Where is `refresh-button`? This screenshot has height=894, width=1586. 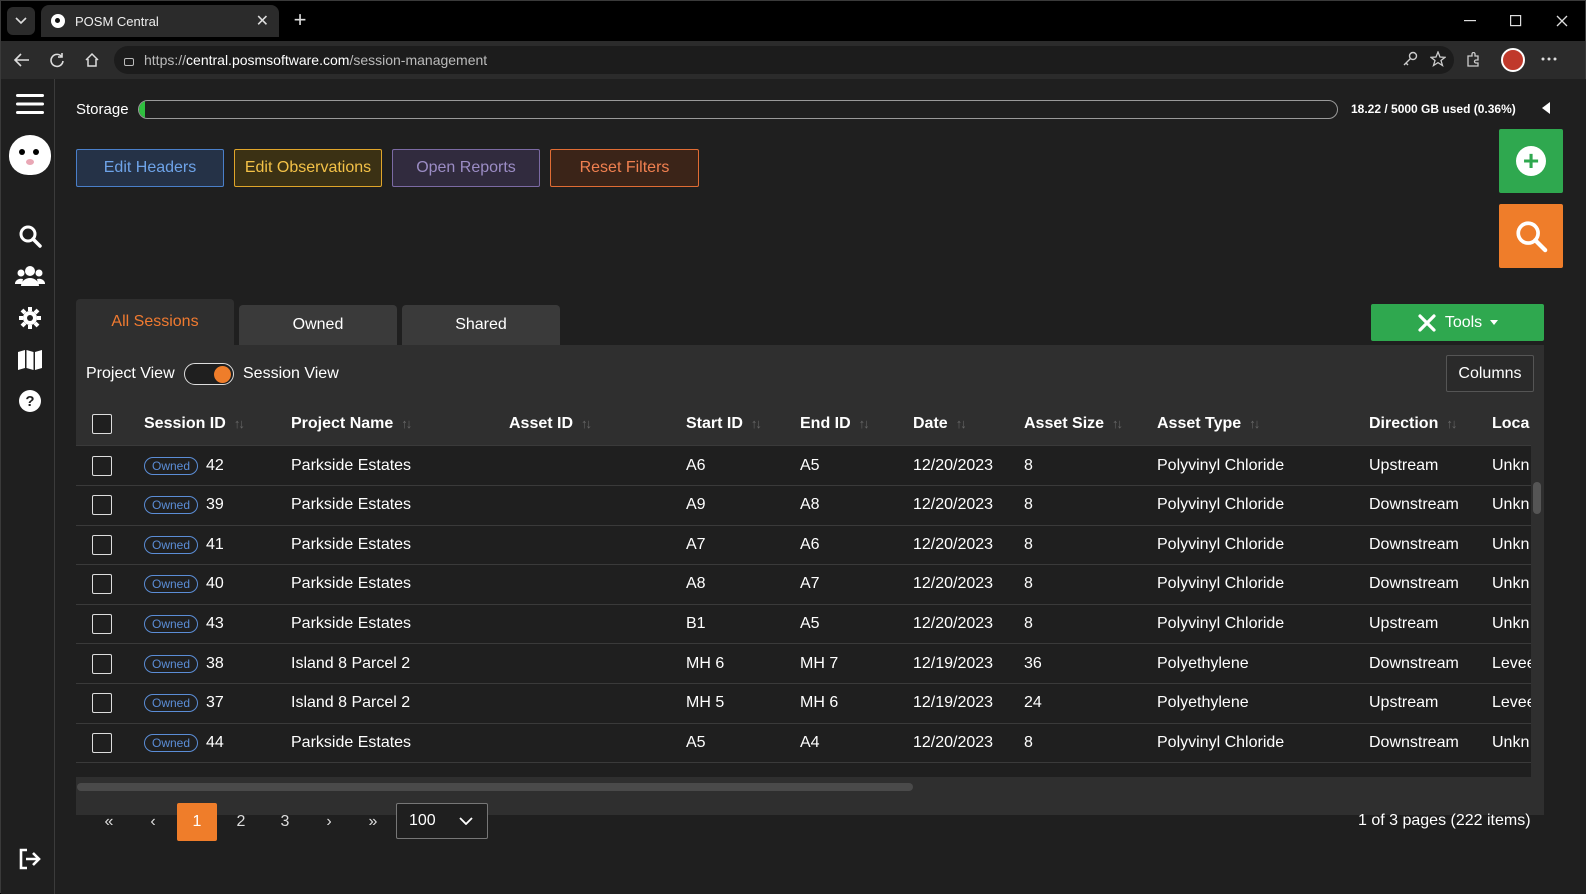
refresh-button is located at coordinates (57, 60).